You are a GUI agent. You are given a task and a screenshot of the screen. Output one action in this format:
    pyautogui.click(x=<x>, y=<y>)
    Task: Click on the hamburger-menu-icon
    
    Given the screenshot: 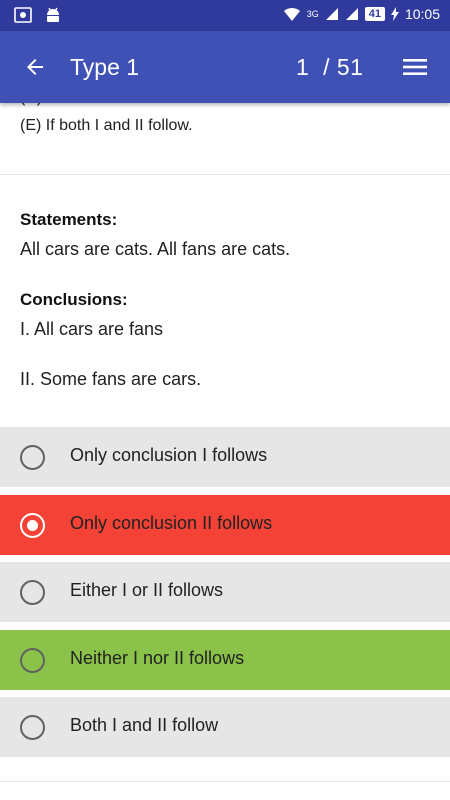 What is the action you would take?
    pyautogui.click(x=415, y=67)
    